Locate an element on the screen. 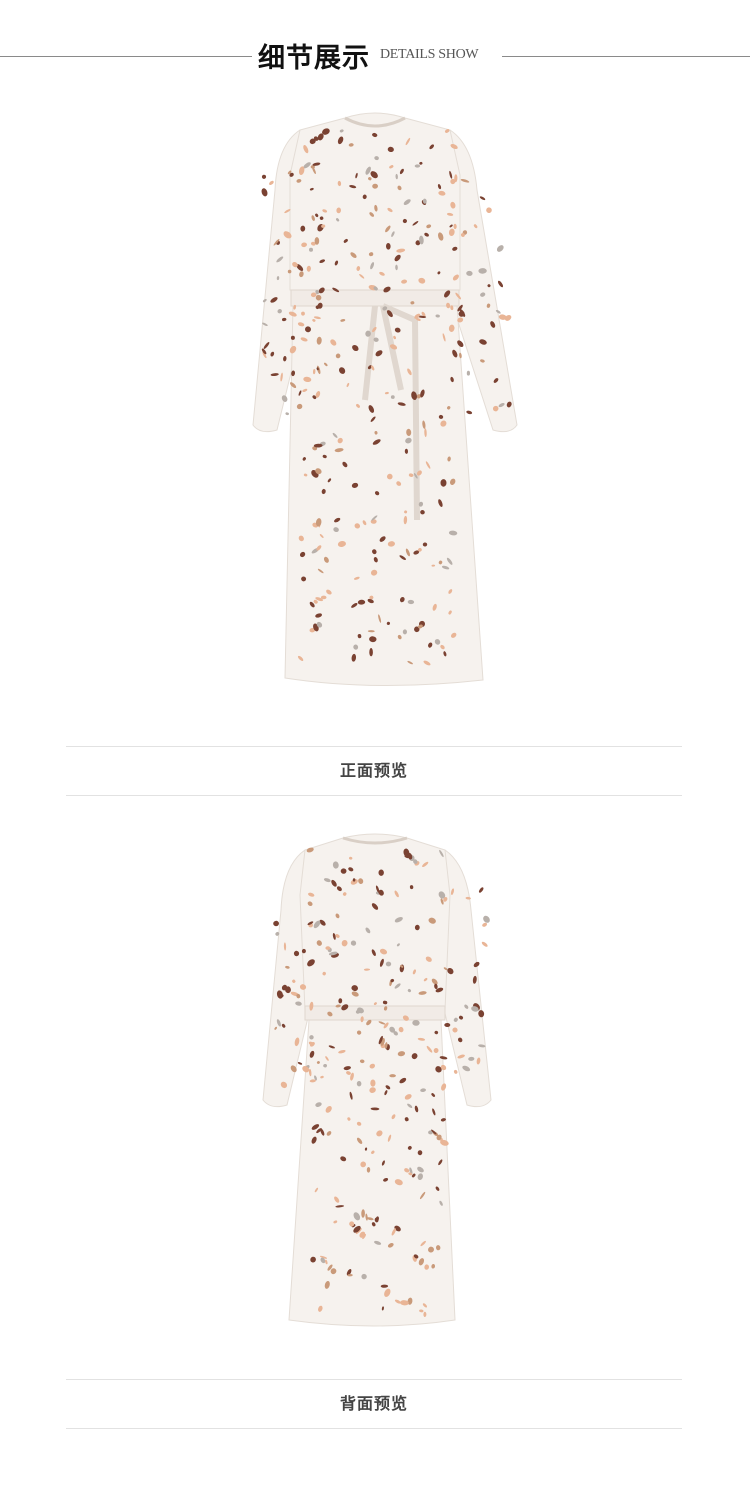 This screenshot has width=750, height=1492. section-title: 细节展示 is located at coordinates (314, 58).